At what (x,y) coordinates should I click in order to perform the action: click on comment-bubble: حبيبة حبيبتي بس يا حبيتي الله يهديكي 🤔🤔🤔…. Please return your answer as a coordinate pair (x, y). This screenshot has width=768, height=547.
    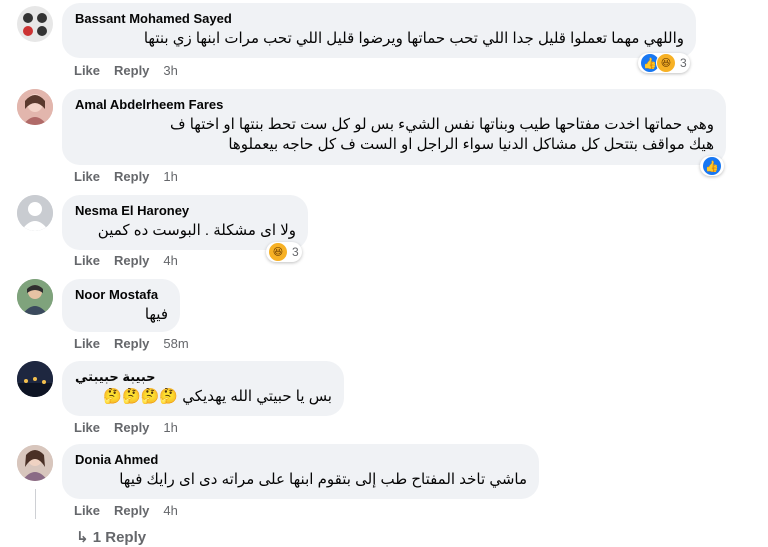
    Looking at the image, I should click on (203, 388).